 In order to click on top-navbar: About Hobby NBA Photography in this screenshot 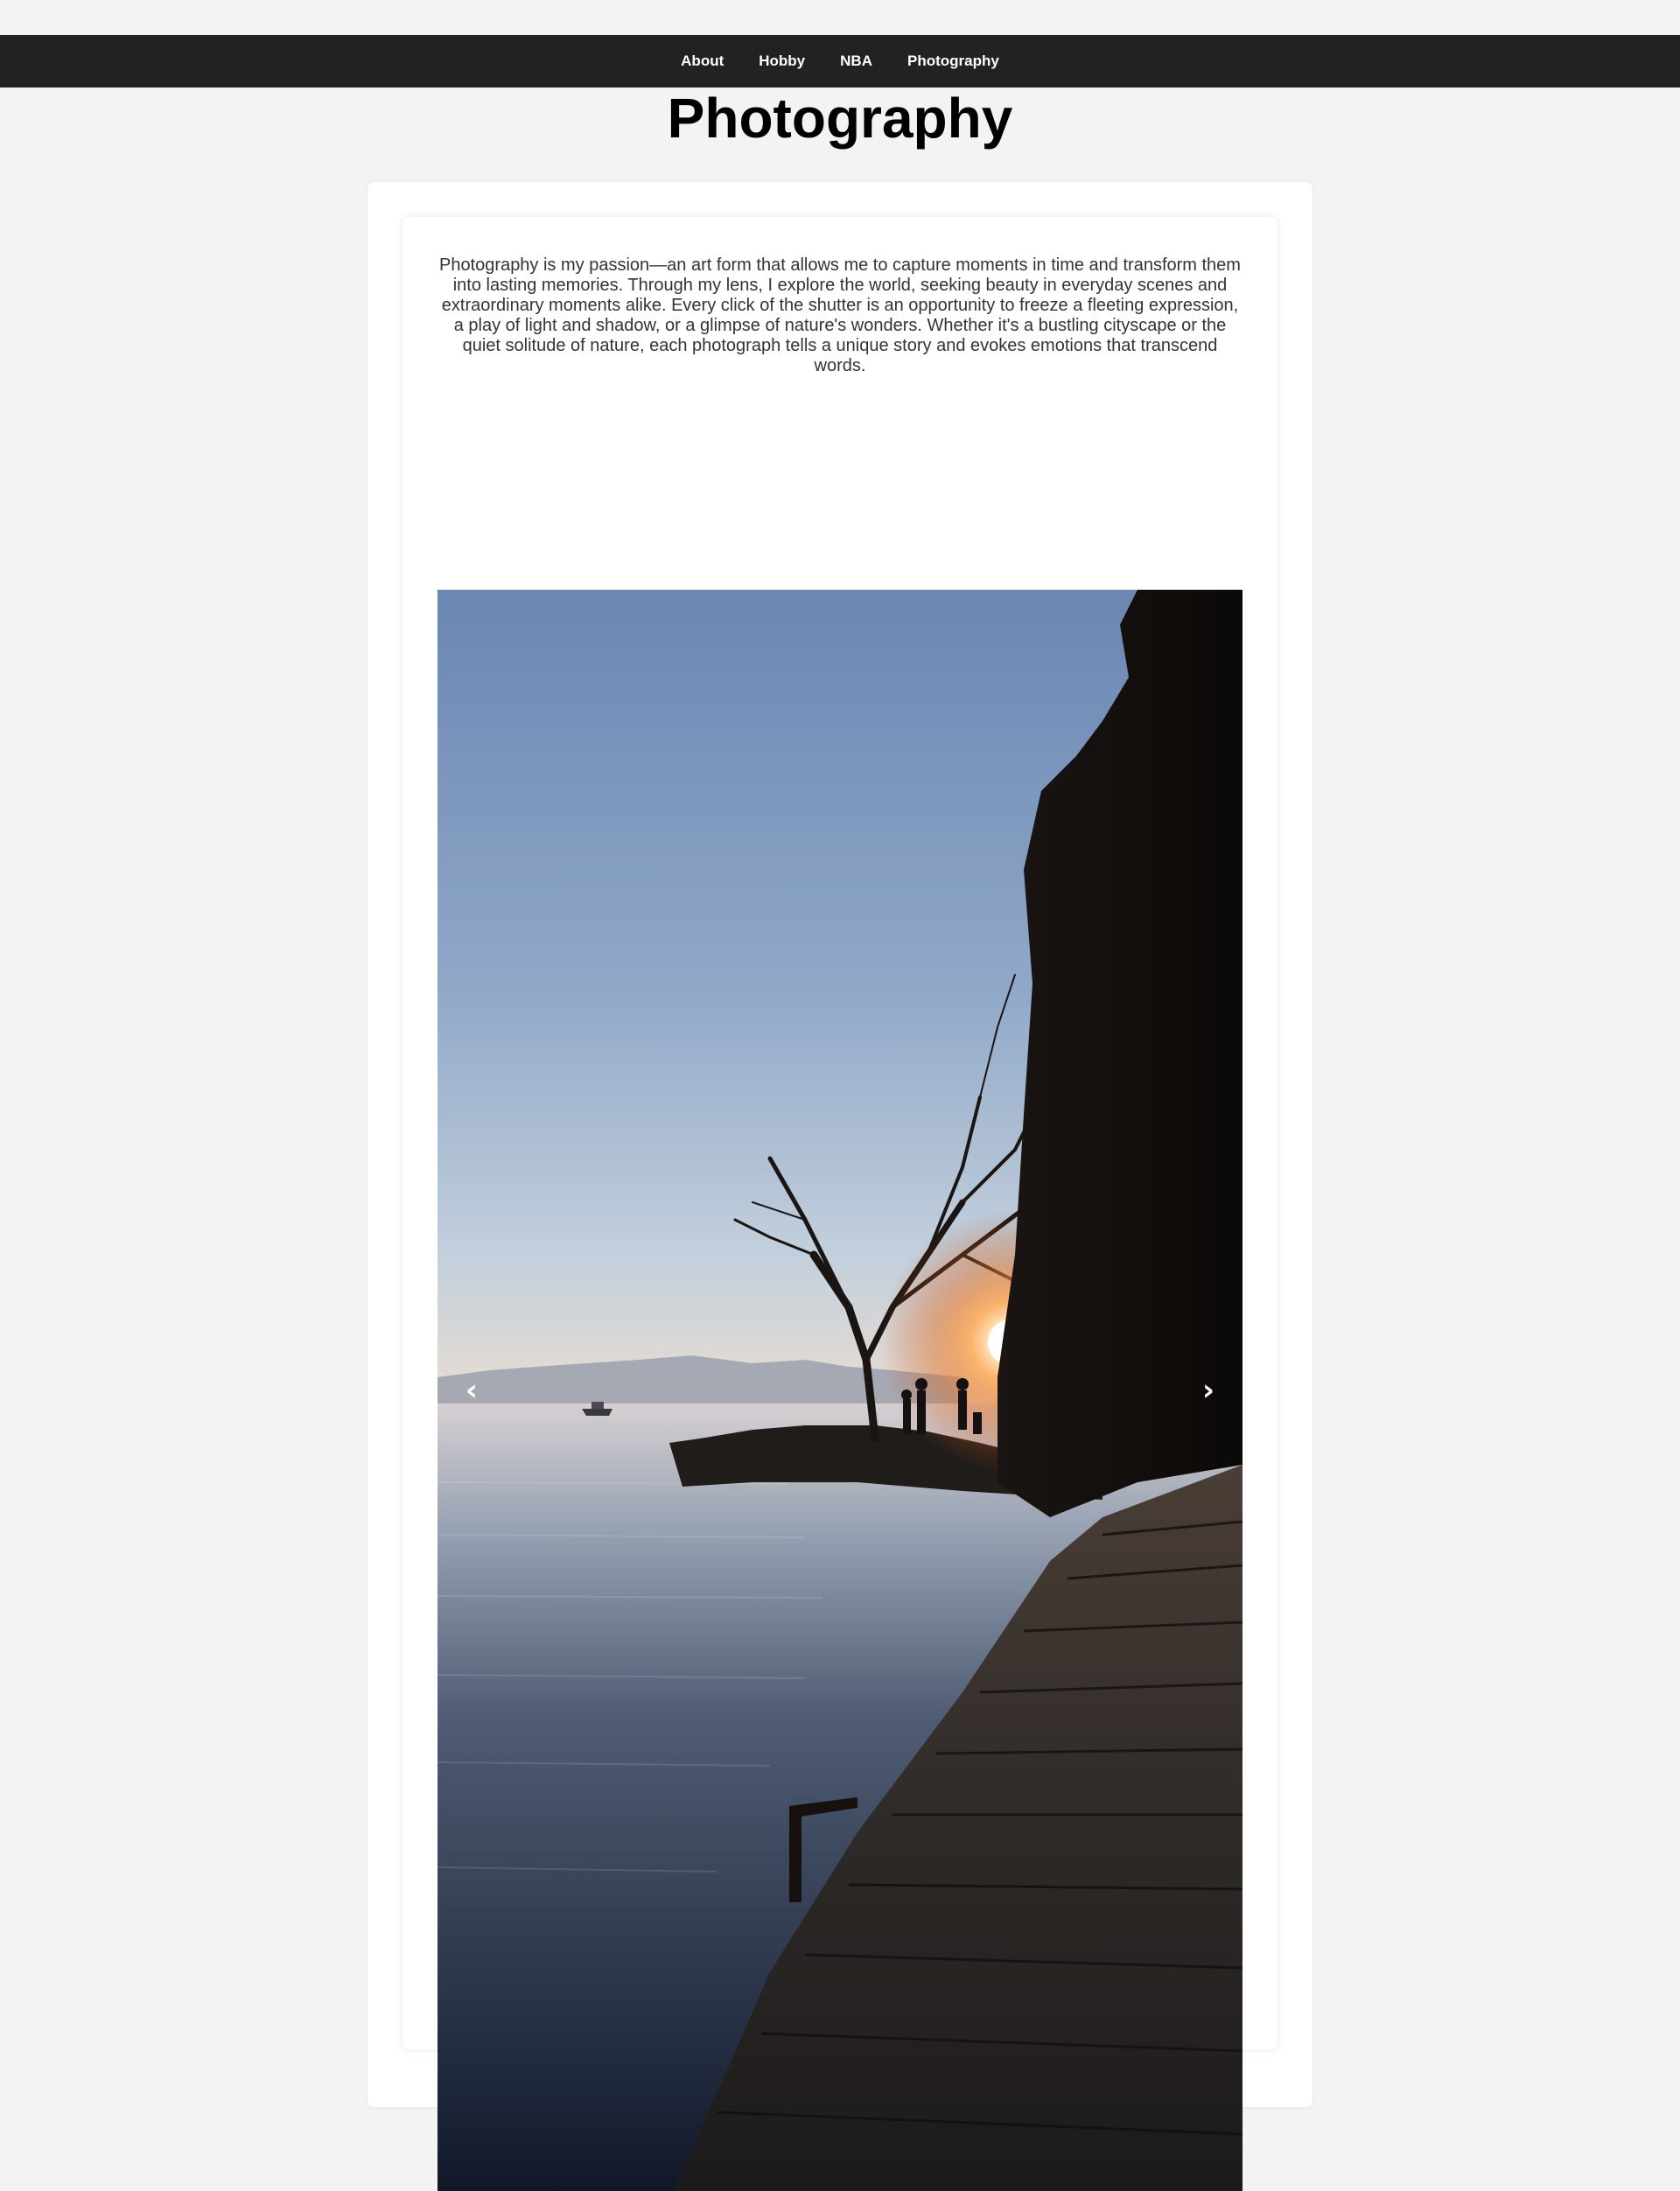, I will do `click(840, 61)`.